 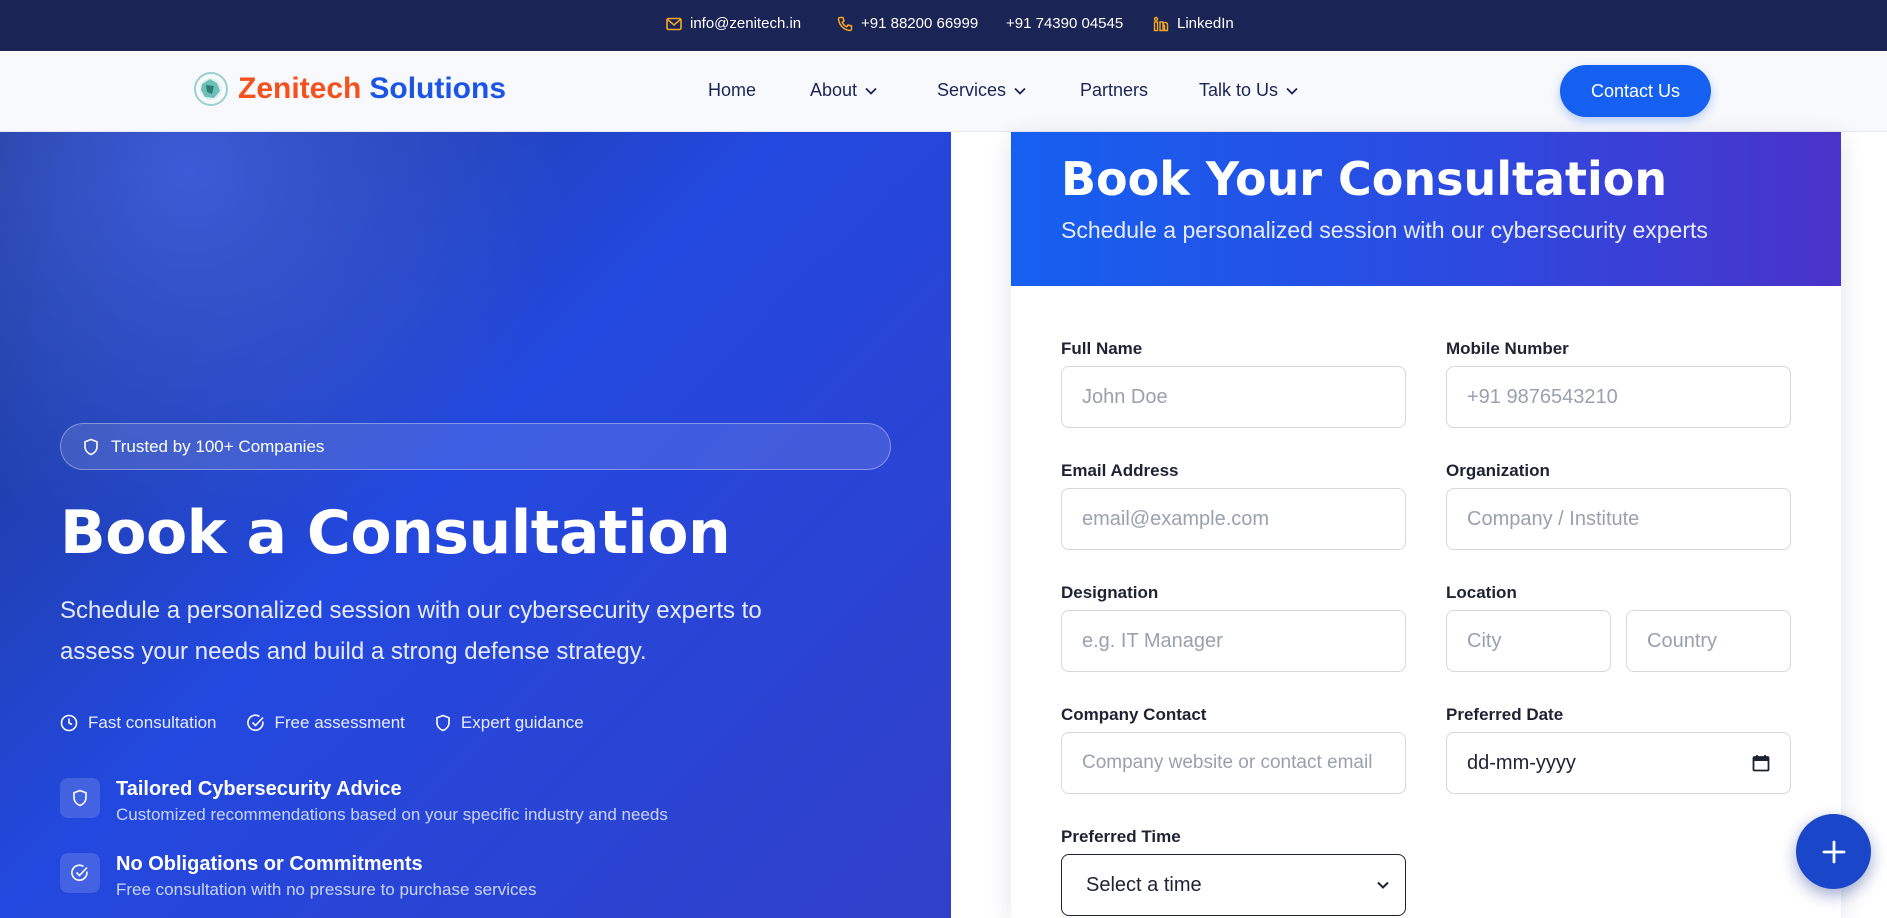 What do you see at coordinates (218, 446) in the screenshot?
I see `trust-badge-text: Trusted by 100+ Companies` at bounding box center [218, 446].